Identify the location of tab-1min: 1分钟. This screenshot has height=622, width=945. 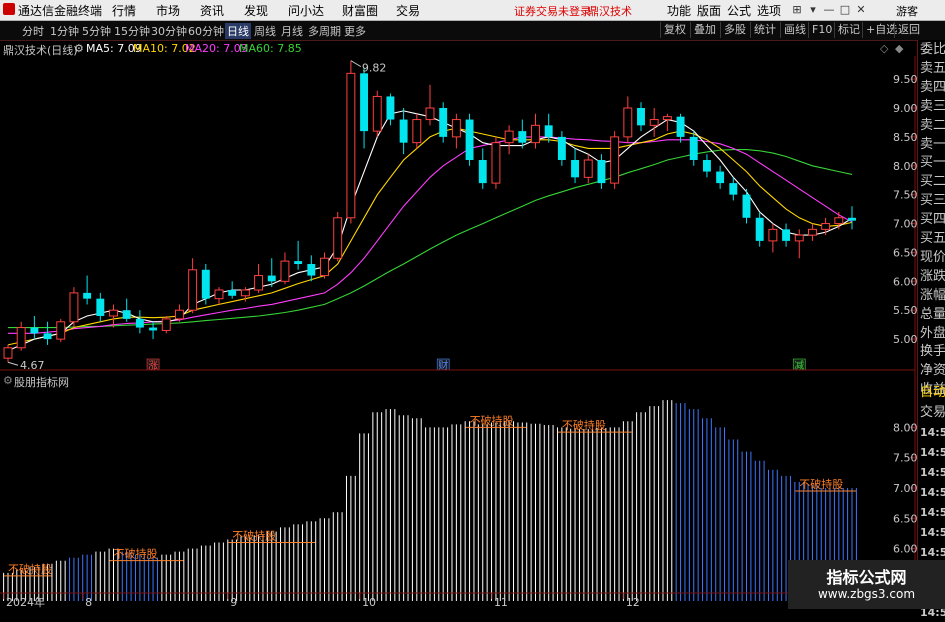
(64, 31).